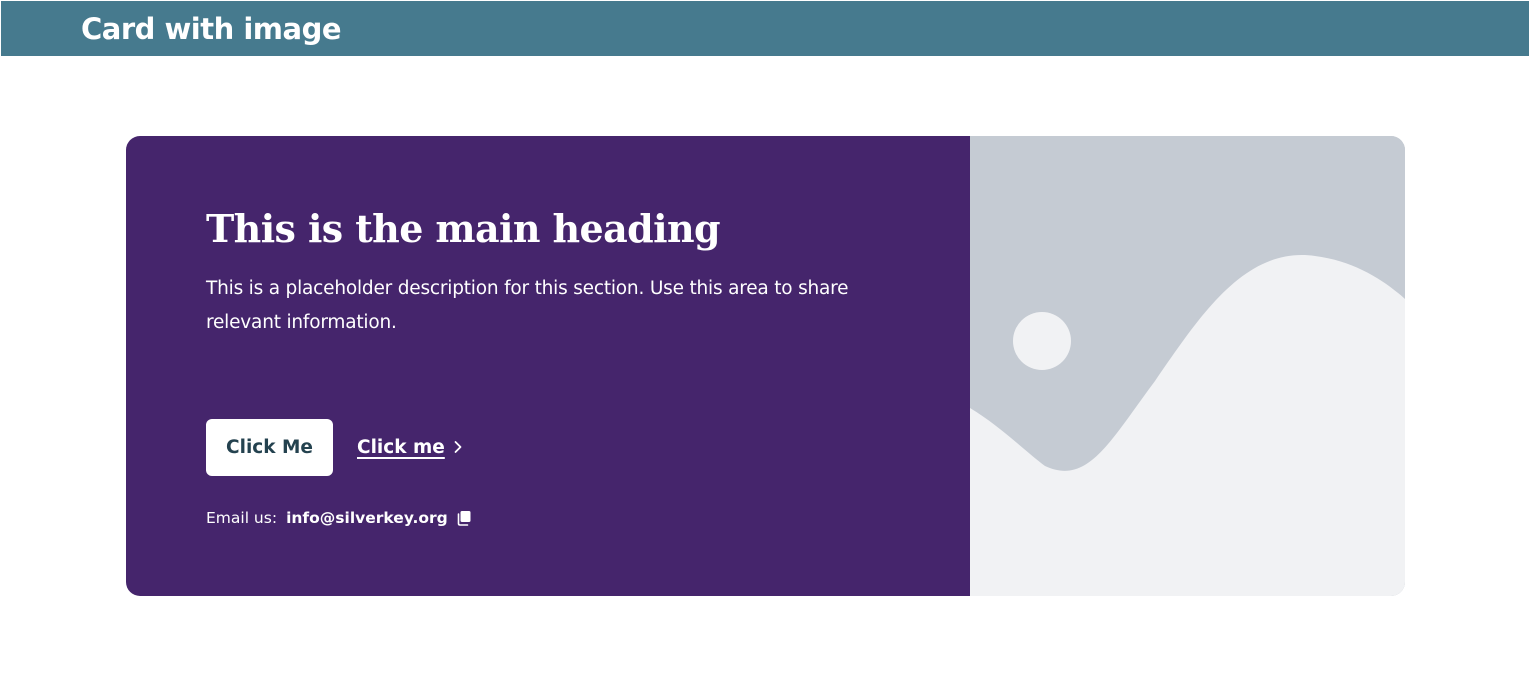 This screenshot has width=1529, height=678. I want to click on click-me-button: Click Me, so click(269, 447).